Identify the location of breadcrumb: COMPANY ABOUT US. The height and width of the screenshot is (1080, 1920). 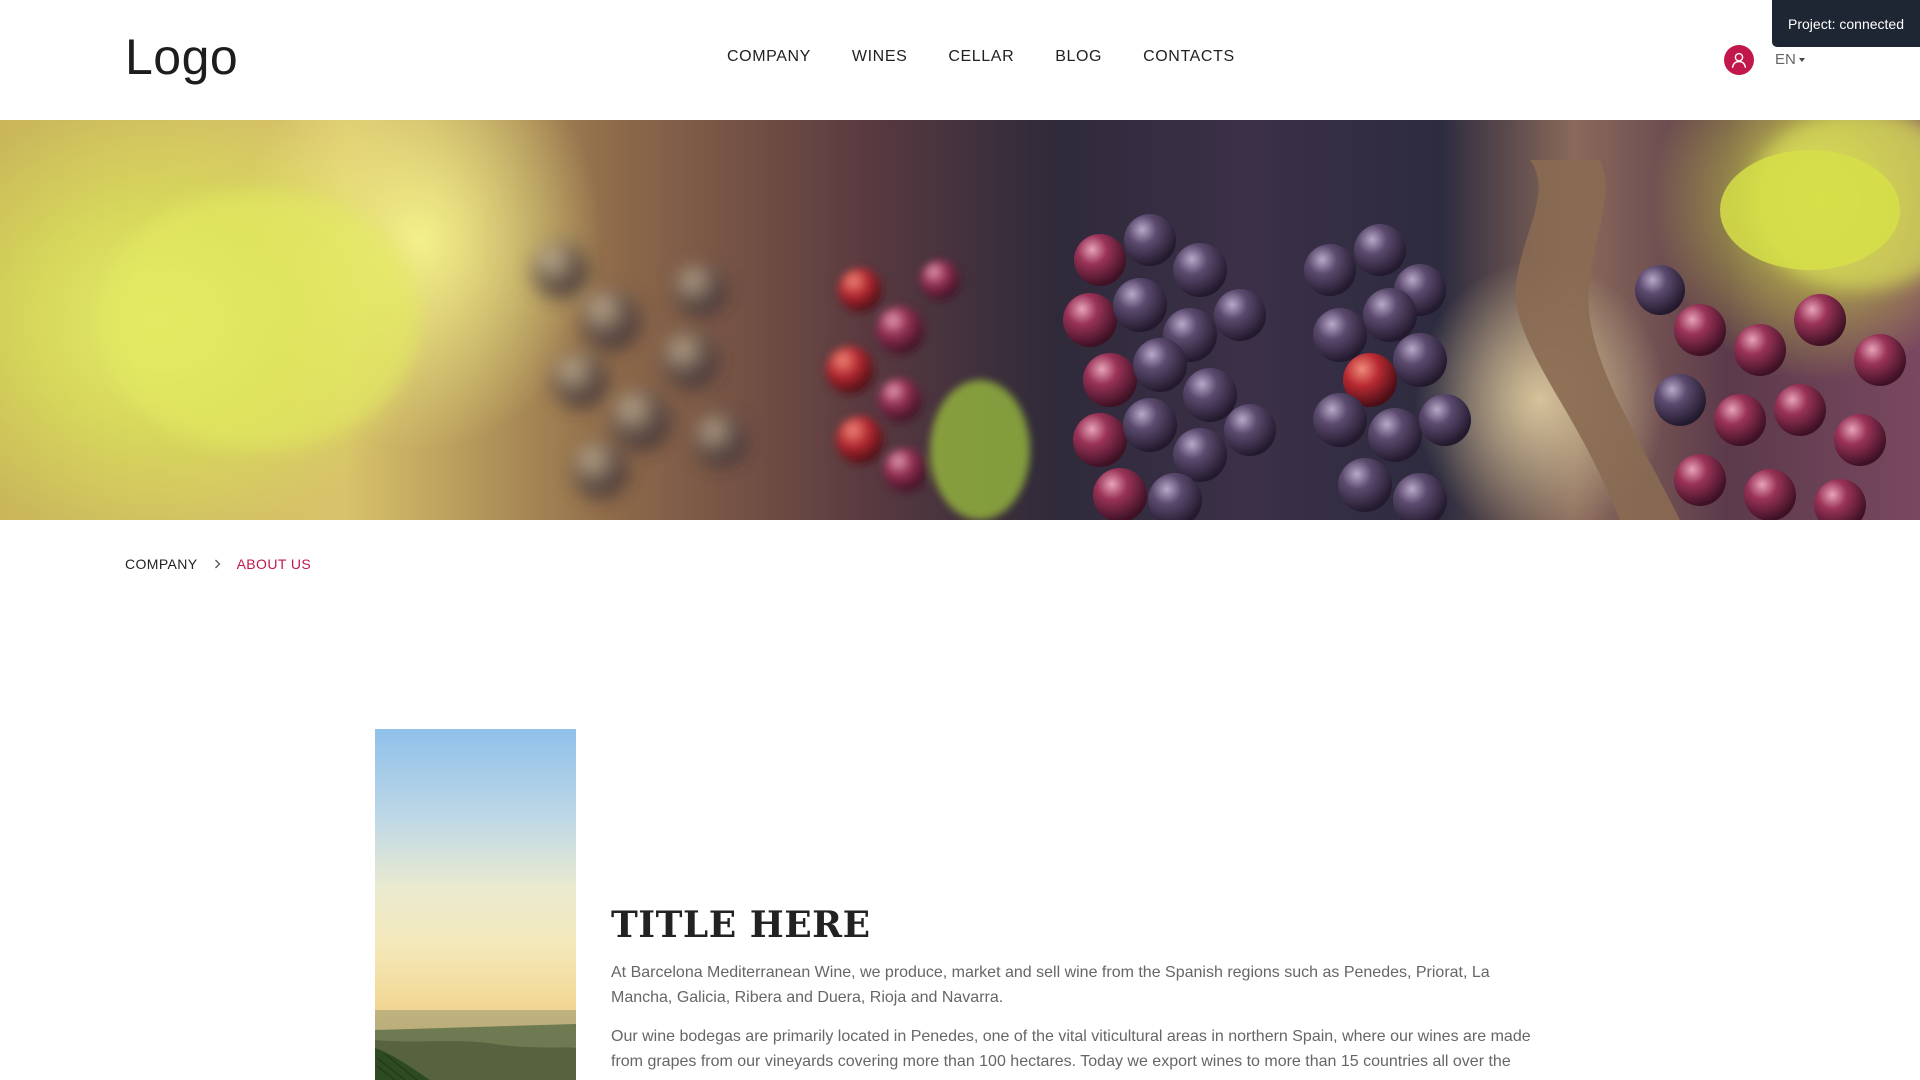
(218, 564).